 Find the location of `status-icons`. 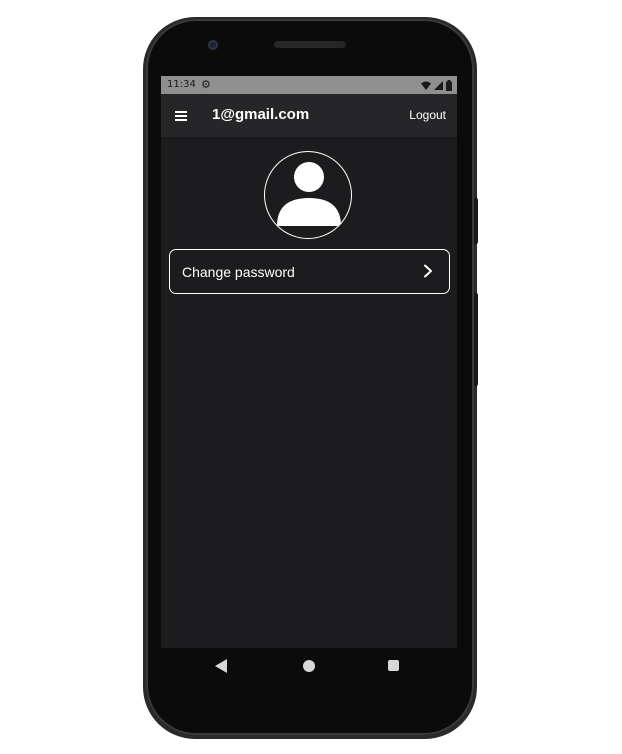

status-icons is located at coordinates (436, 85).